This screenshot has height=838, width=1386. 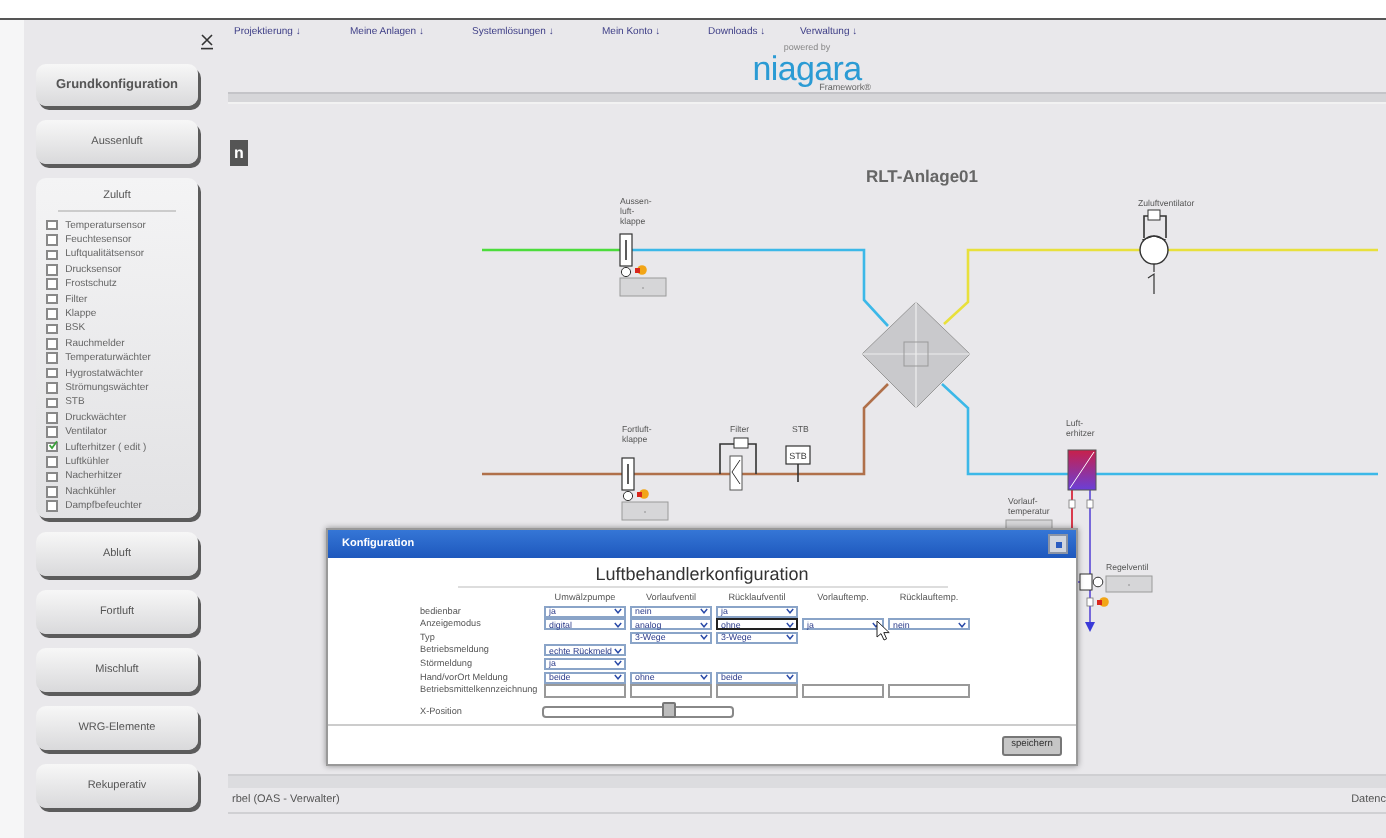 What do you see at coordinates (702, 576) in the screenshot?
I see `dialog-heading: Luftbehandlerkonfiguration` at bounding box center [702, 576].